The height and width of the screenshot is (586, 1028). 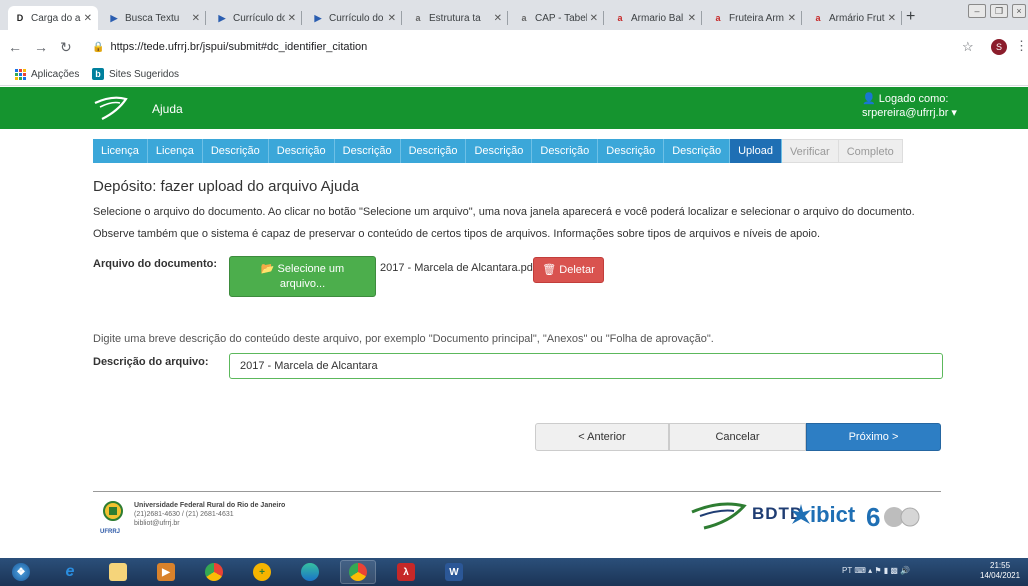 I want to click on taskbar-explorer, so click(x=118, y=572).